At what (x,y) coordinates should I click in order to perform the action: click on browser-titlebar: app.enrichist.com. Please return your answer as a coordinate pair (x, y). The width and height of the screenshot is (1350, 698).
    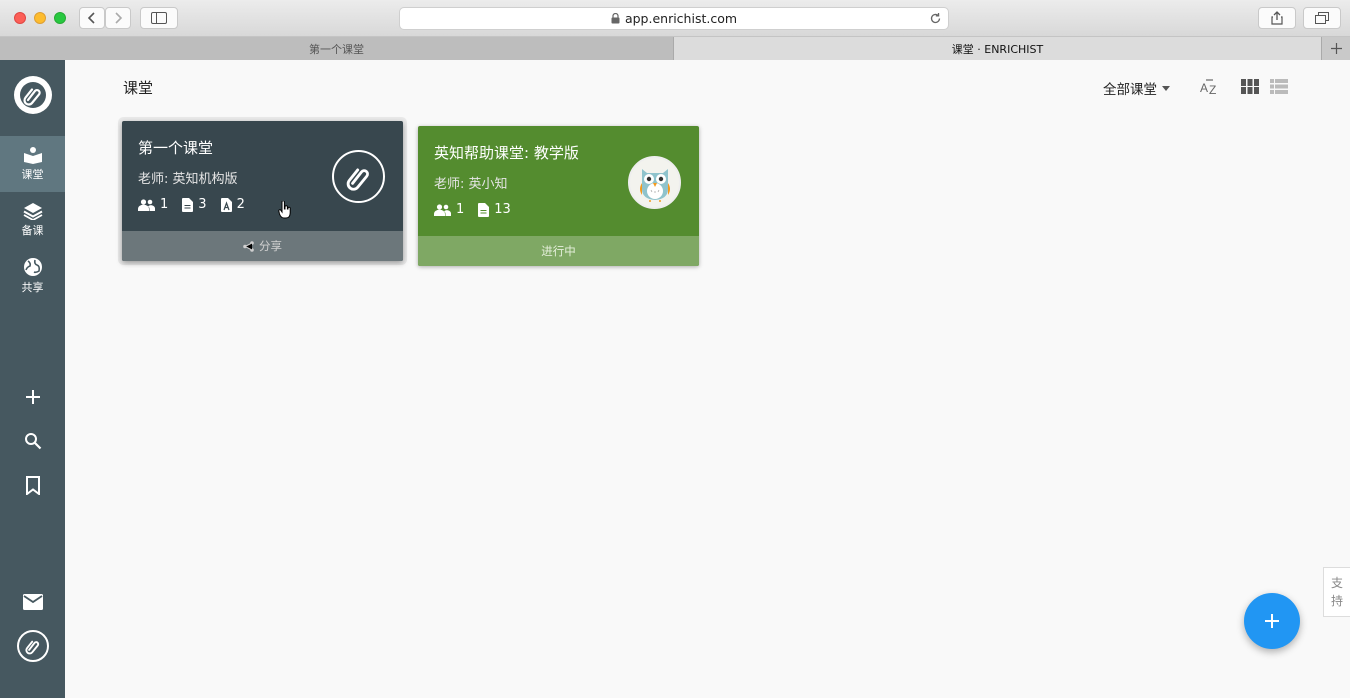
    Looking at the image, I should click on (675, 18).